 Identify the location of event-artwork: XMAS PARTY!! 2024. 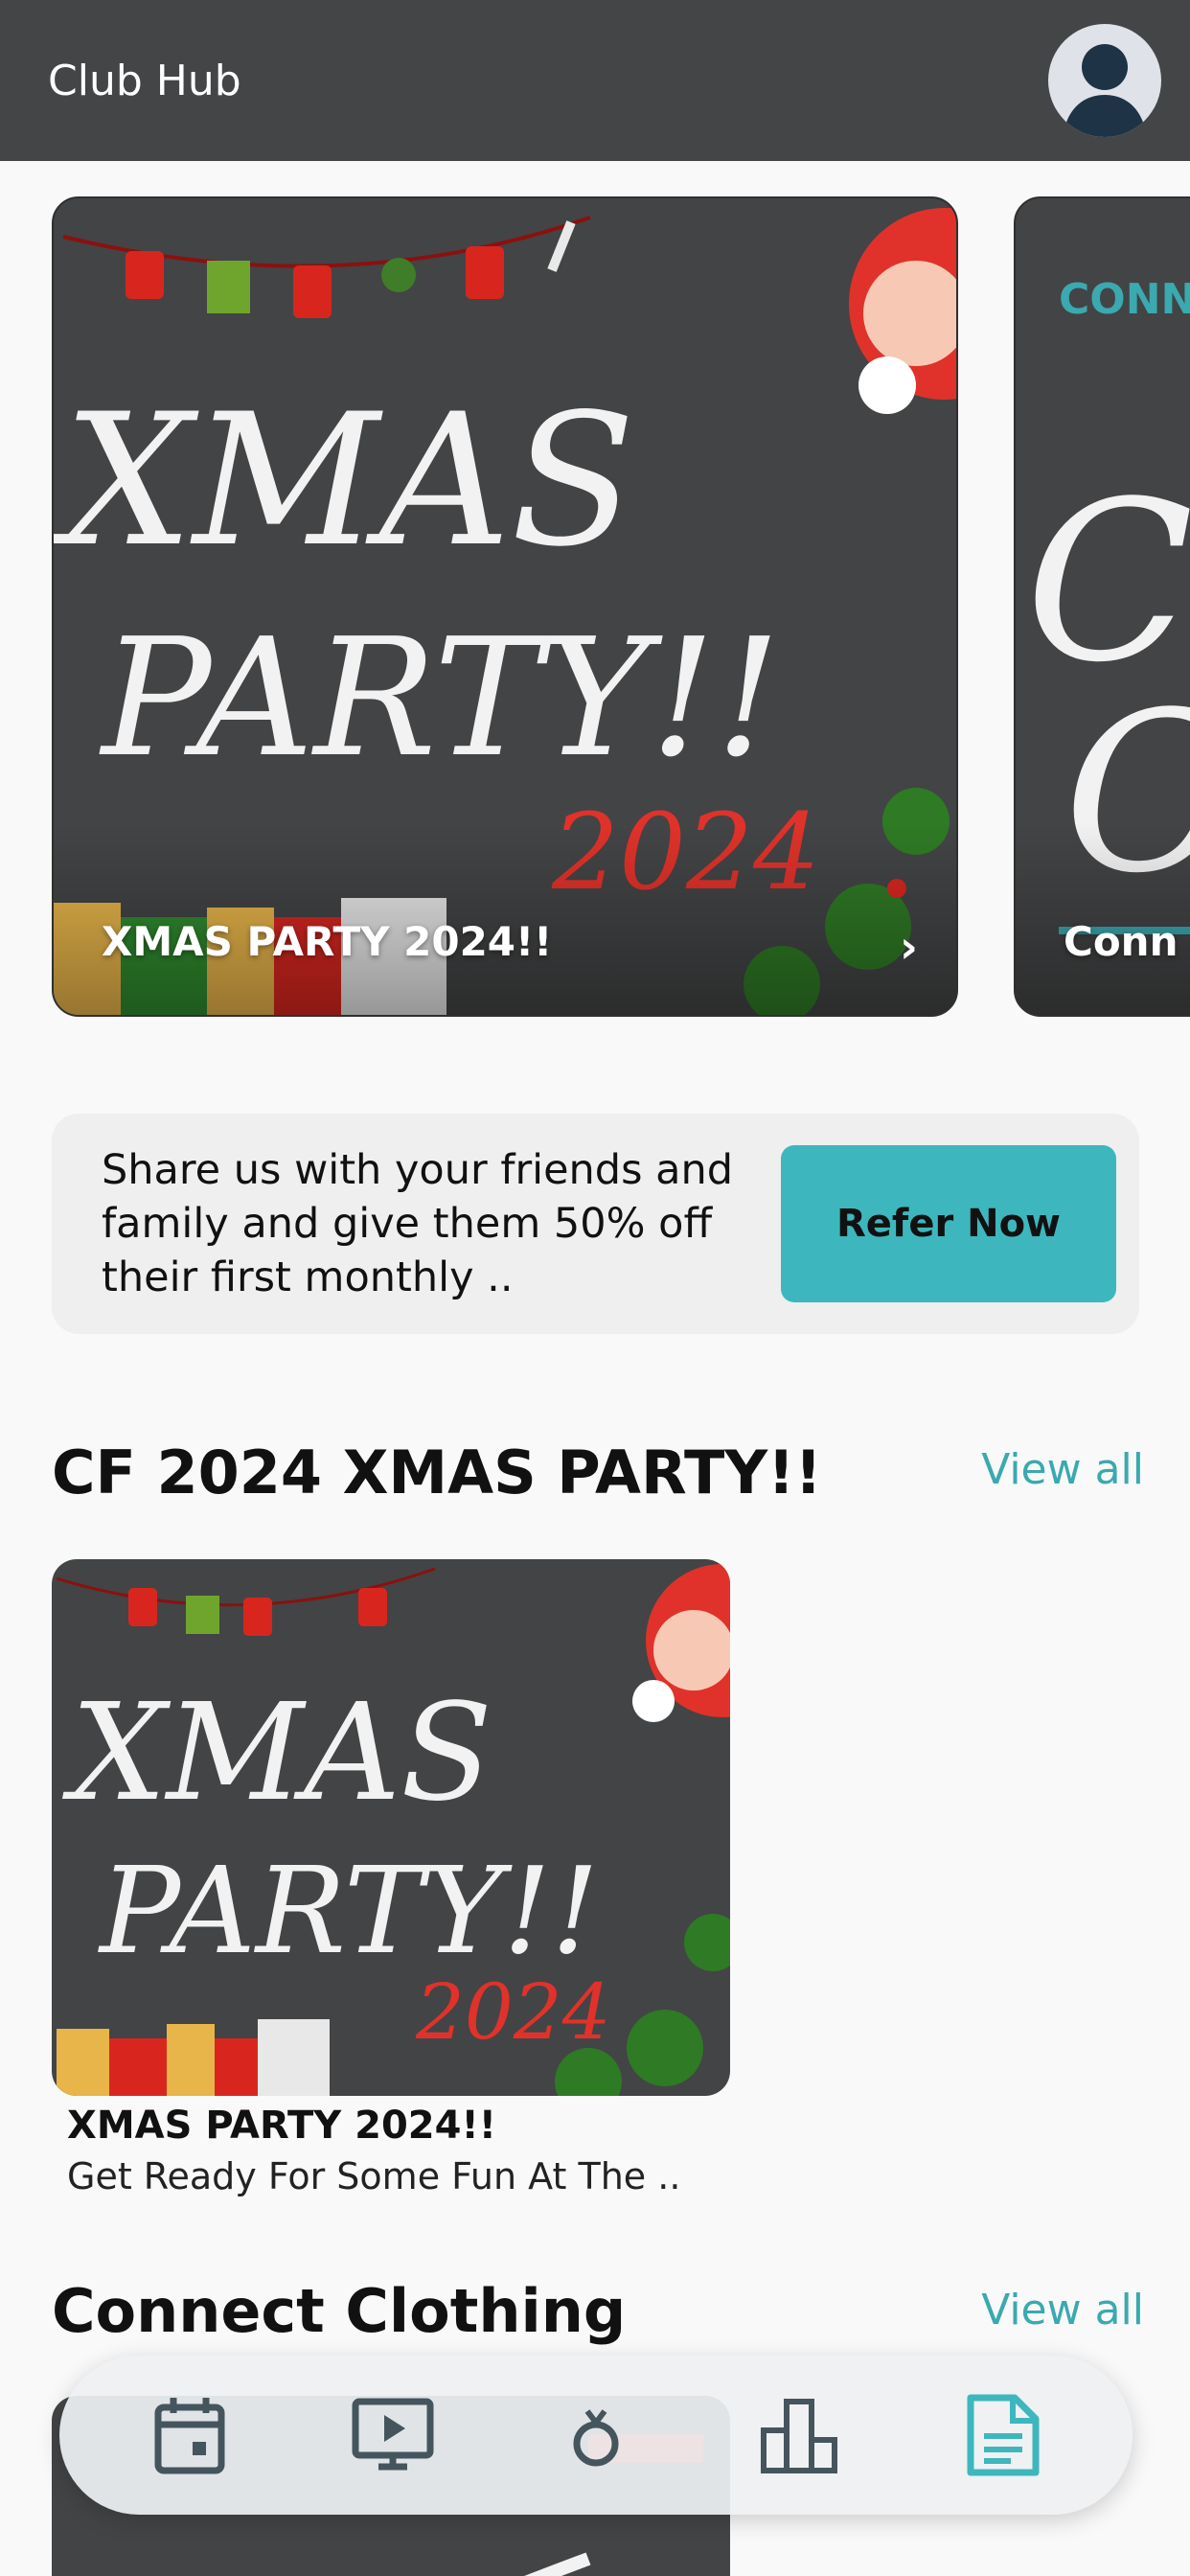
(393, 1830).